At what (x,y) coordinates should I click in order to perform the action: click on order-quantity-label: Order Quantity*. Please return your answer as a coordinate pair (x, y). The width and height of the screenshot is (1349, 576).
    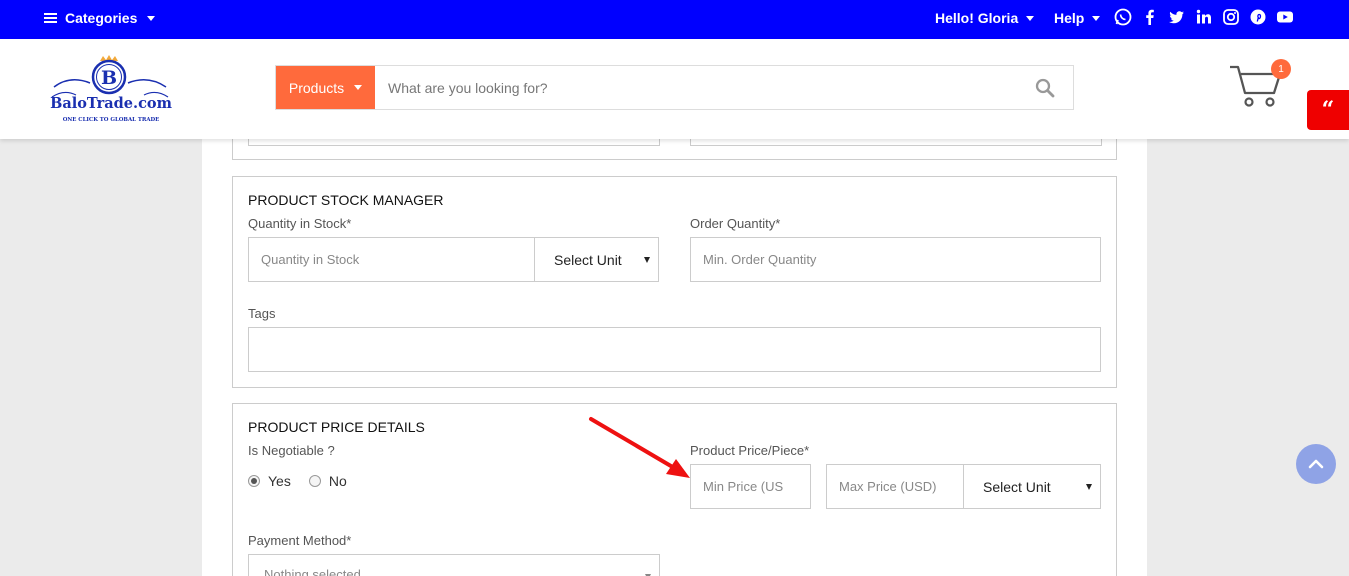
    Looking at the image, I should click on (735, 223).